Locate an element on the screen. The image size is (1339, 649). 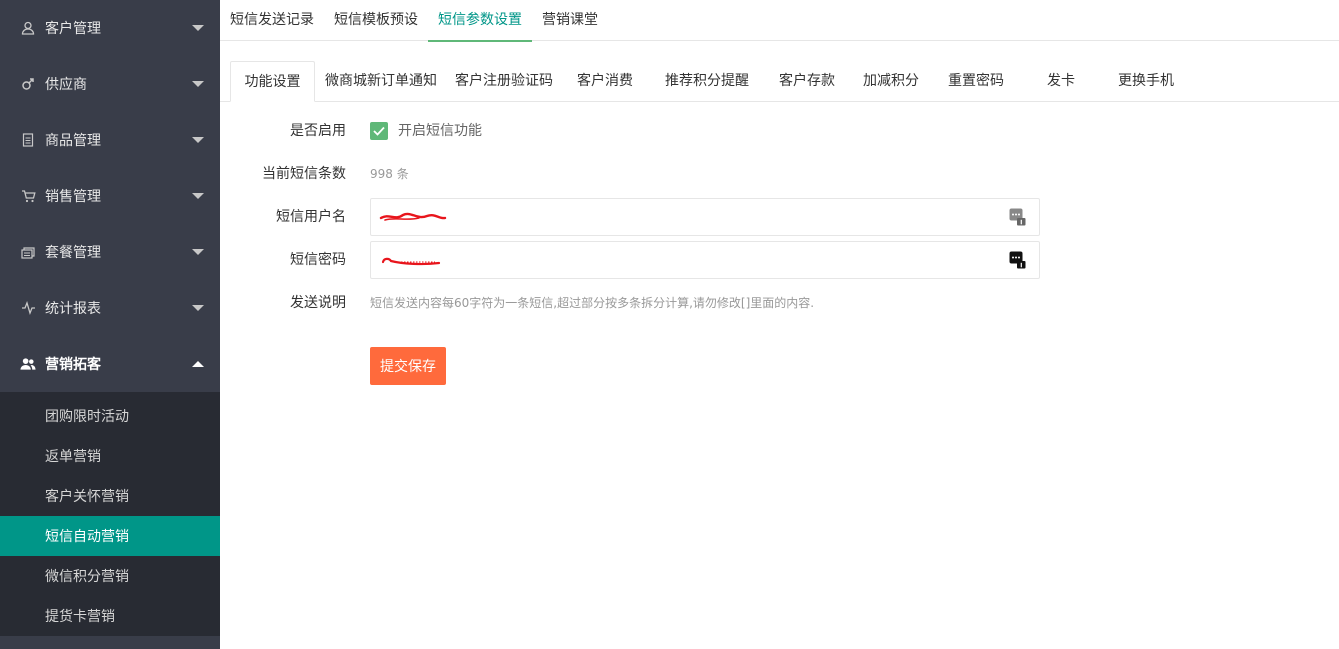
tab-issue-card: 发卡 is located at coordinates (1061, 81).